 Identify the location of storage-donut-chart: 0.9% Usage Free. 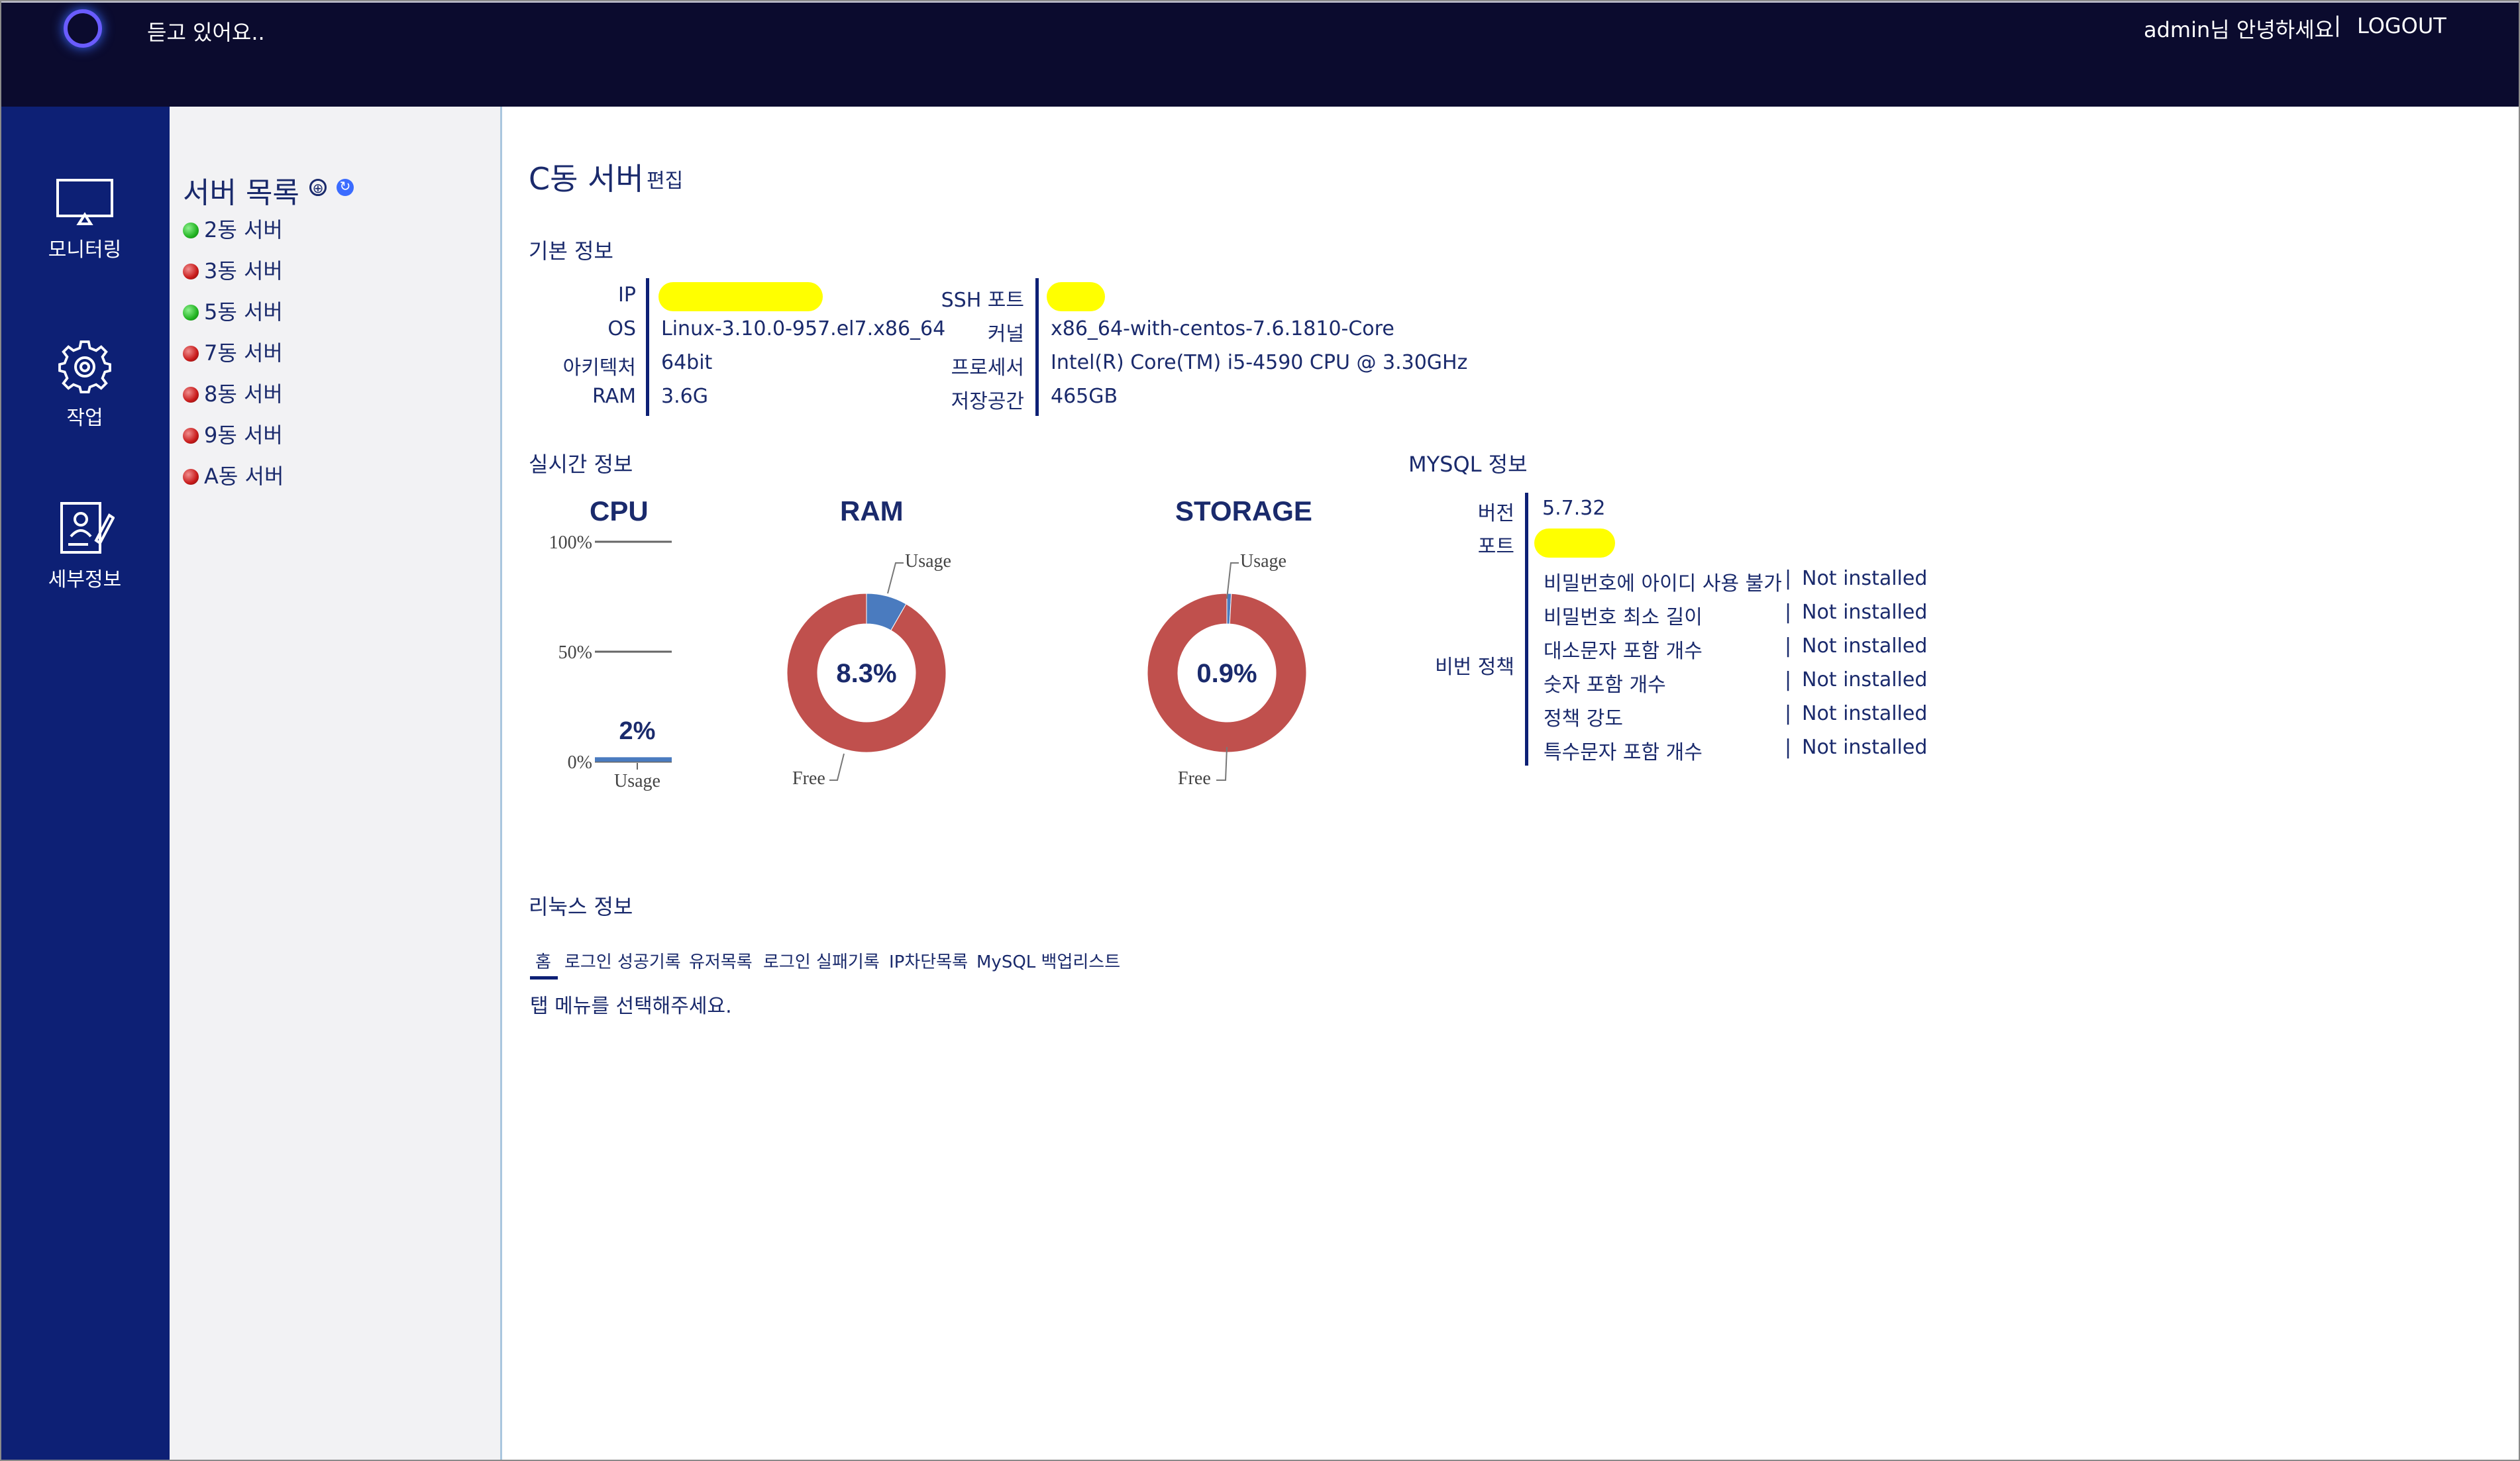
(1227, 670).